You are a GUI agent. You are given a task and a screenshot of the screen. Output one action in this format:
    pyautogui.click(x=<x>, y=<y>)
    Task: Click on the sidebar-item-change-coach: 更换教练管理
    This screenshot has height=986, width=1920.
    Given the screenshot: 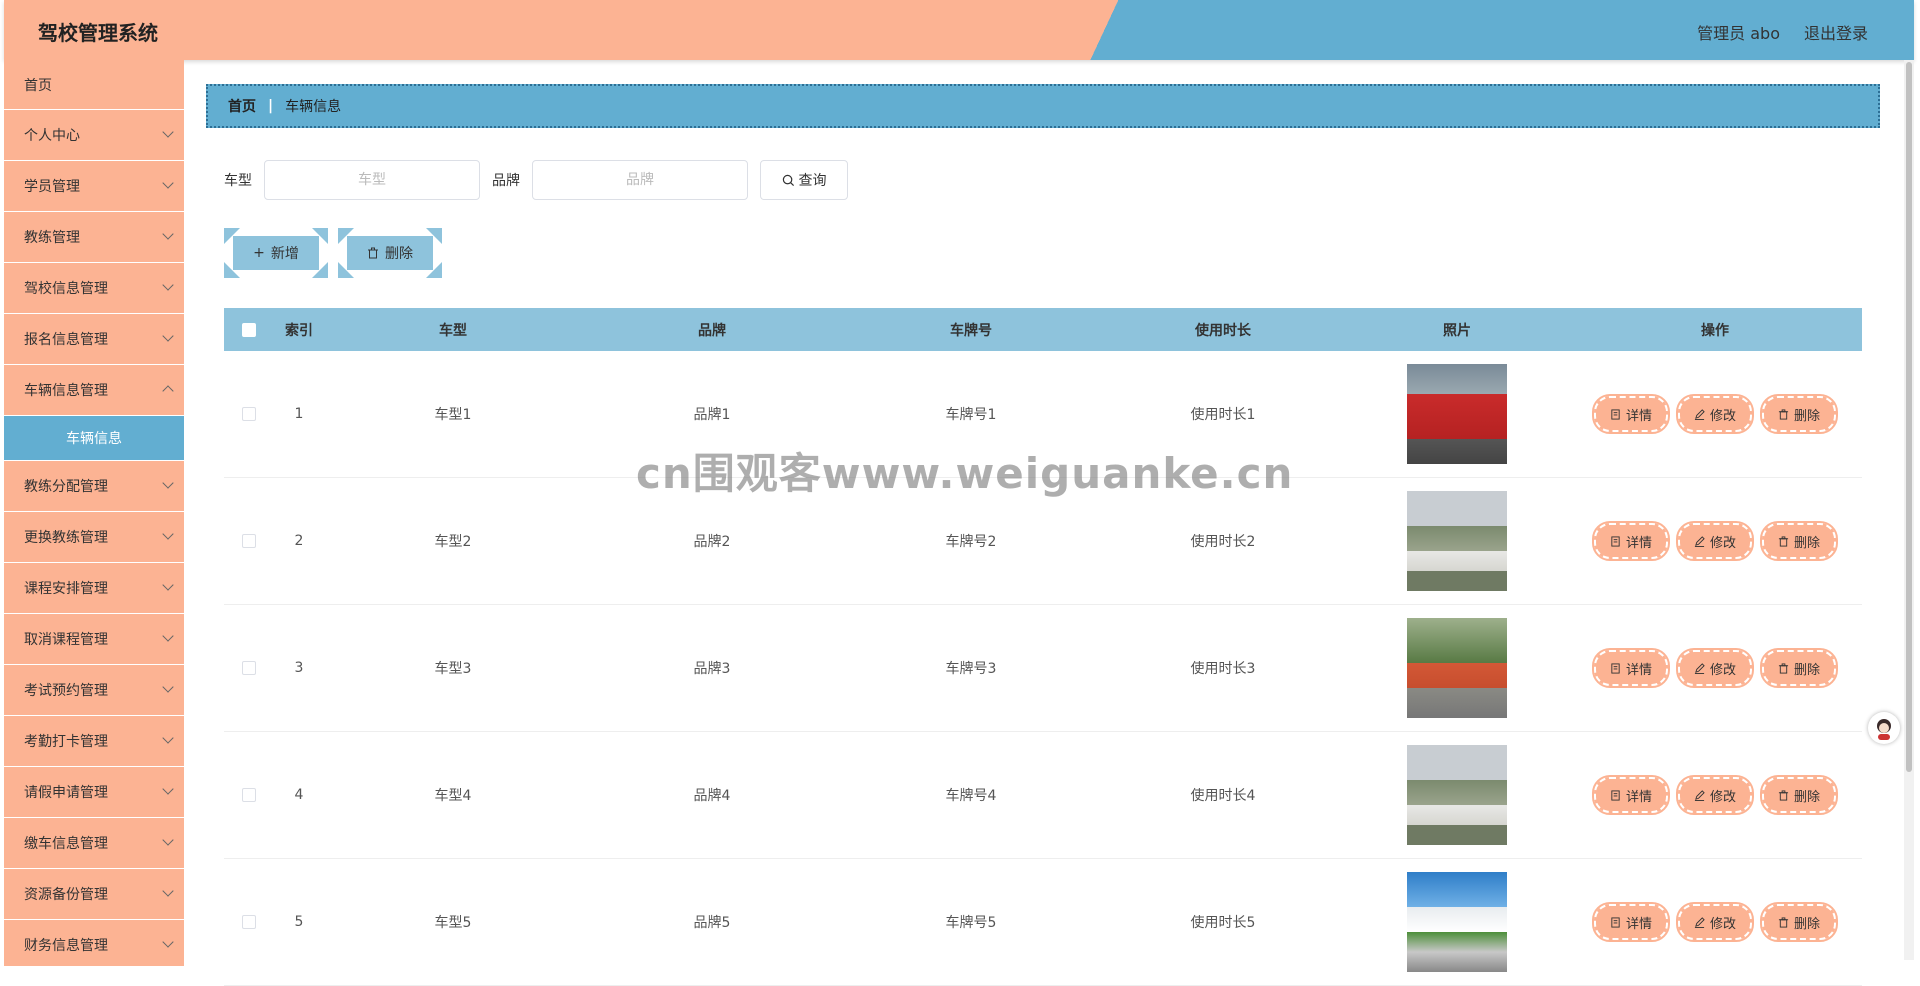 What is the action you would take?
    pyautogui.click(x=94, y=537)
    